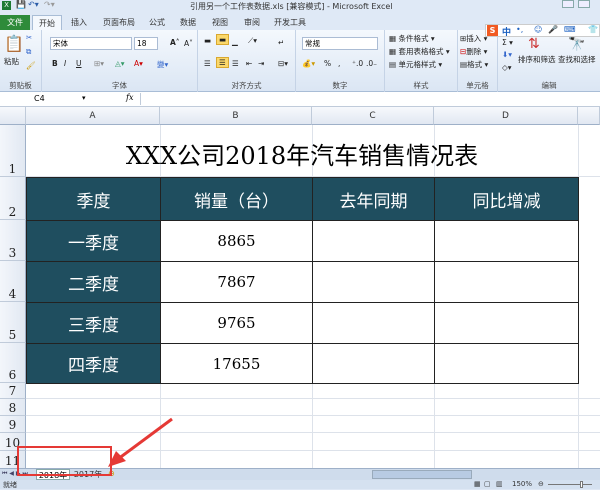 The image size is (600, 490). I want to click on font-name-select: 宋体, so click(91, 43).